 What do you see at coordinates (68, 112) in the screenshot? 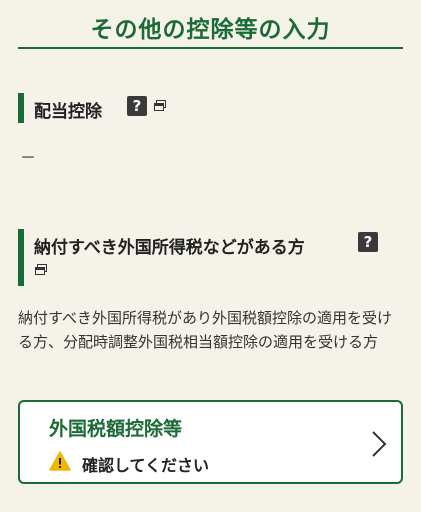
I see `dividend-deduction-heading: 配当控除` at bounding box center [68, 112].